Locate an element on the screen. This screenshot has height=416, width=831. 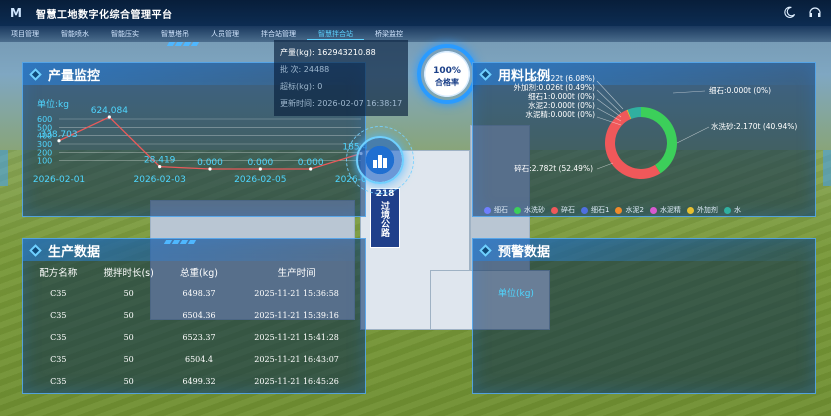
slice-label: 碎石:2.782t (52.49%) is located at coordinates (553, 168).